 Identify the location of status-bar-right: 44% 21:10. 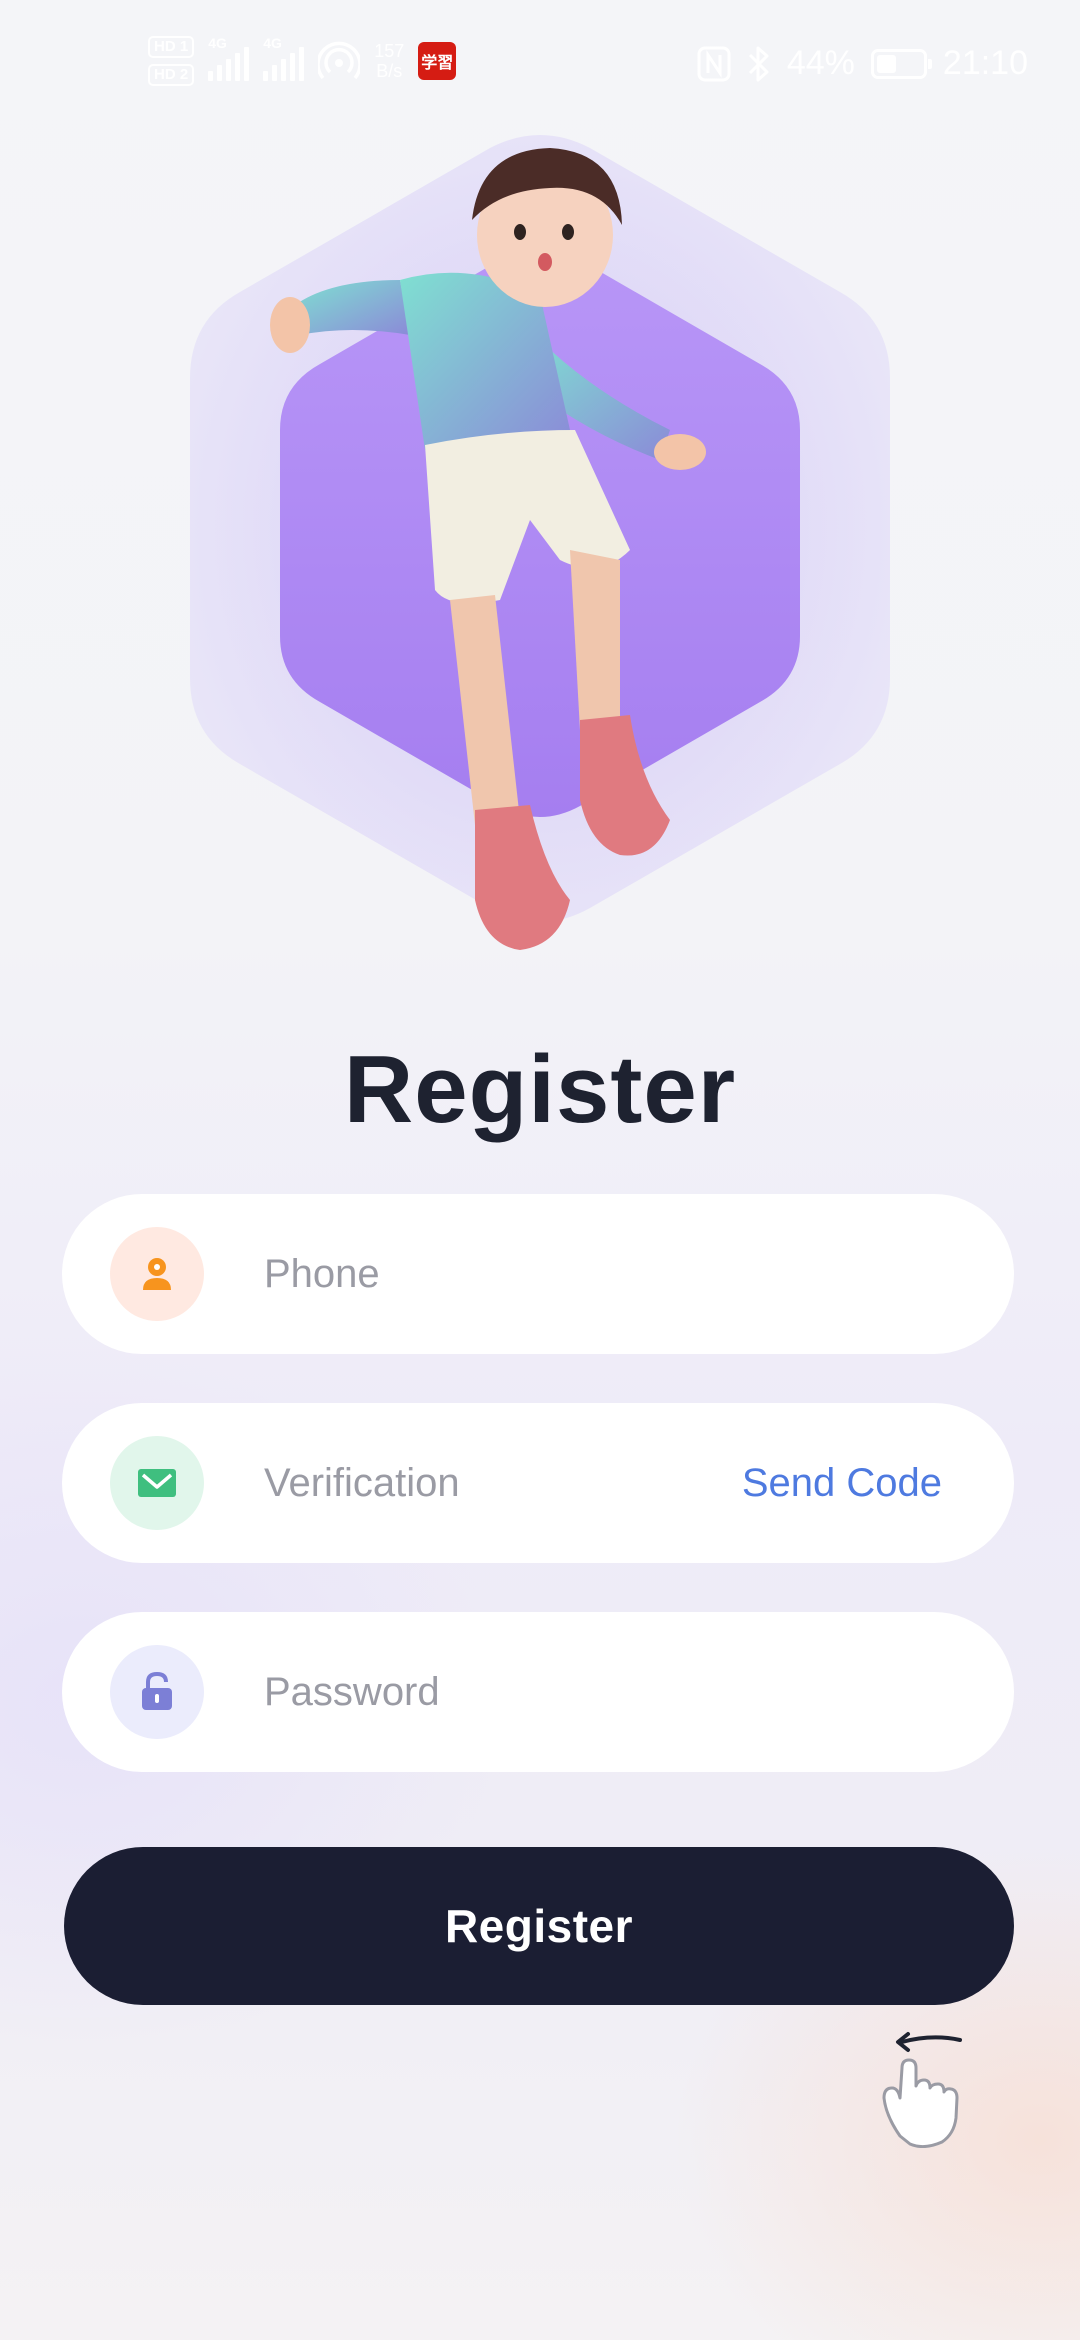
(862, 63).